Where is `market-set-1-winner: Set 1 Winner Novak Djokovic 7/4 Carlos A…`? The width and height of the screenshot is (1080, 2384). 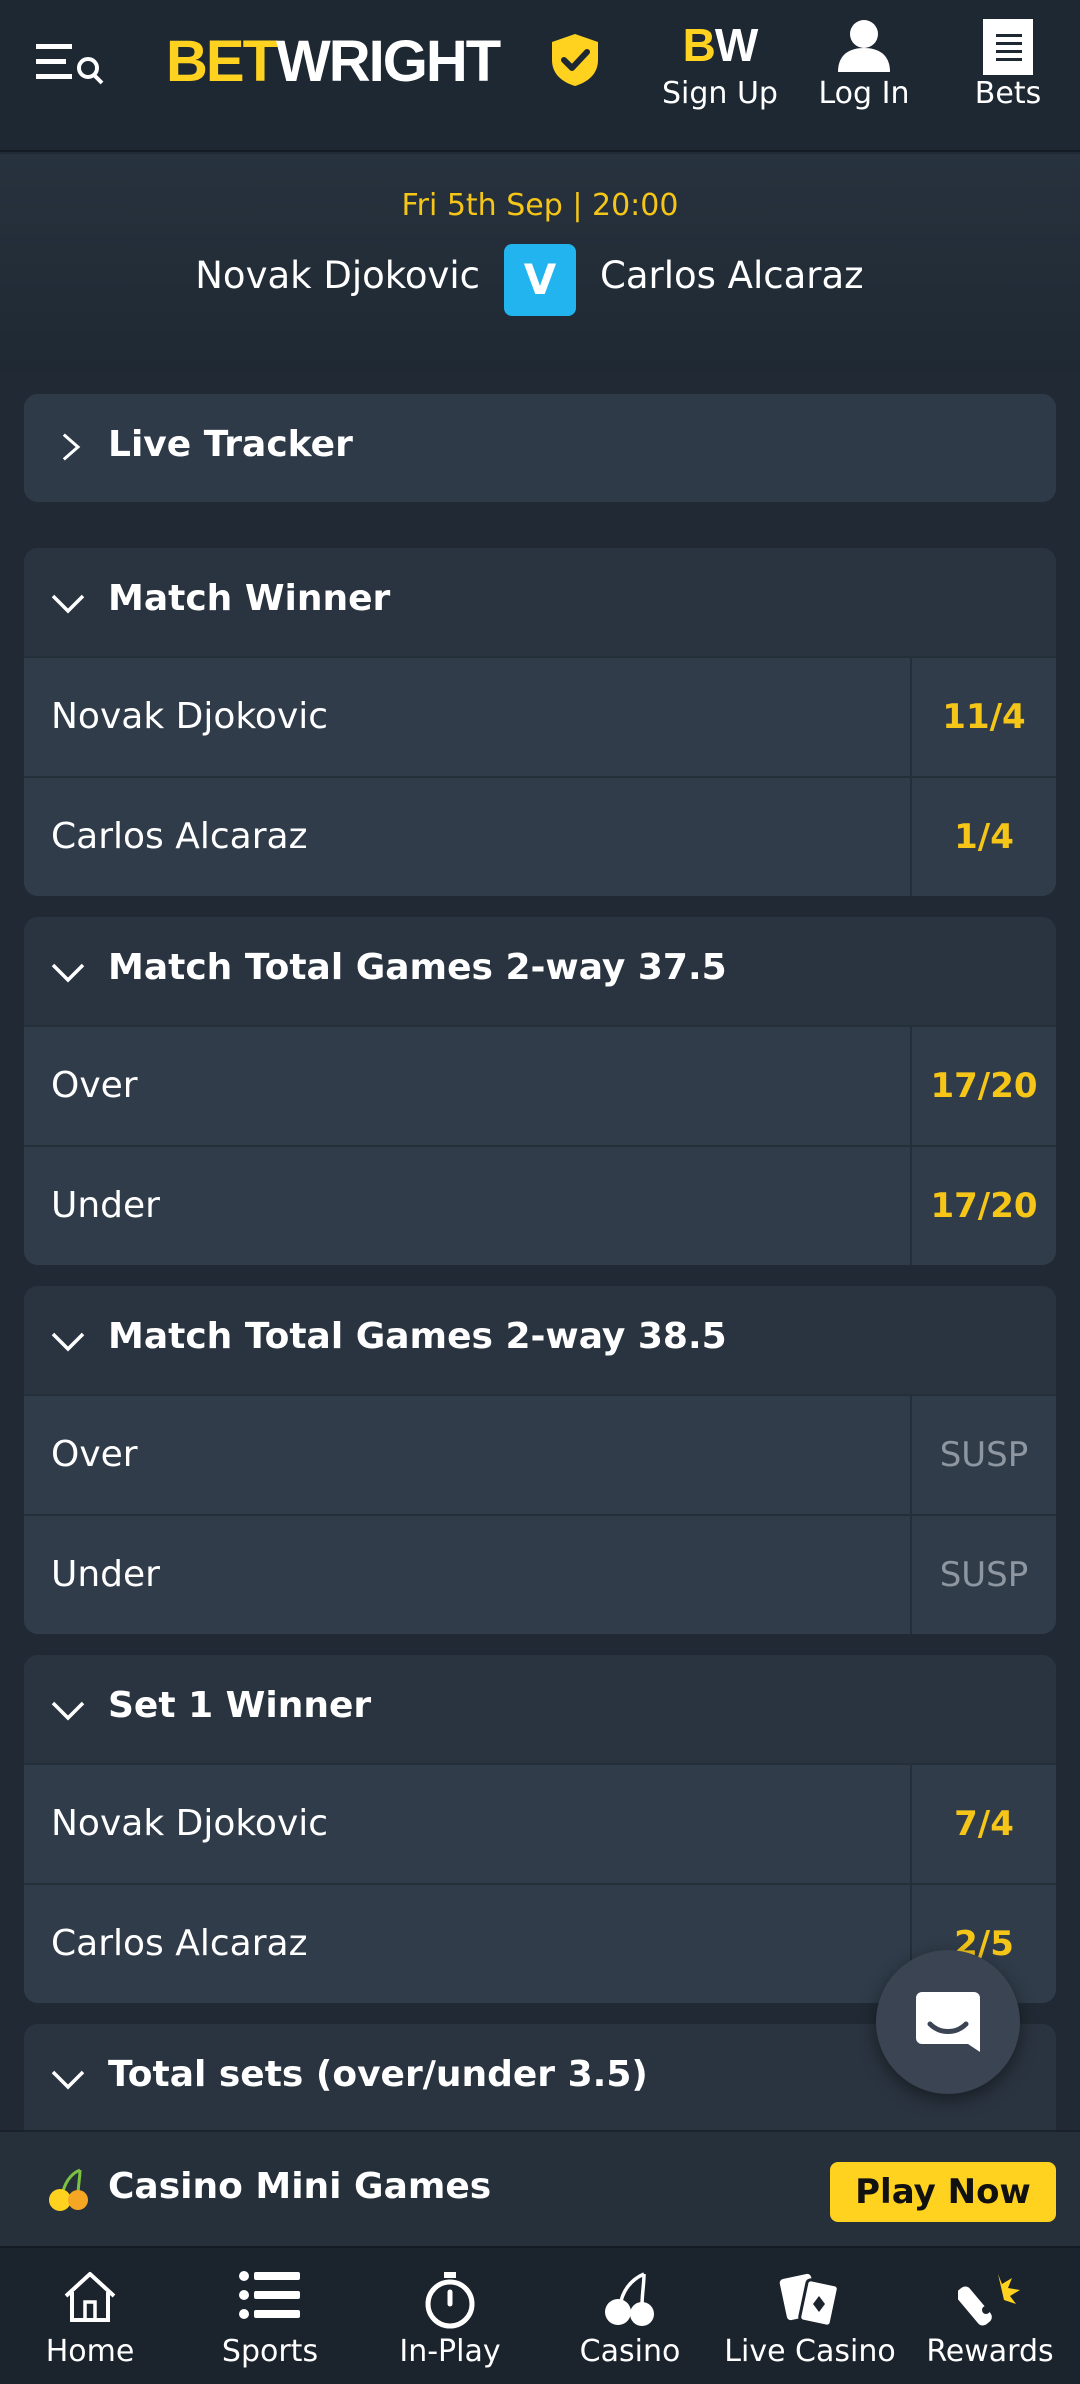 market-set-1-winner: Set 1 Winner Novak Djokovic 7/4 Carlos A… is located at coordinates (540, 1829).